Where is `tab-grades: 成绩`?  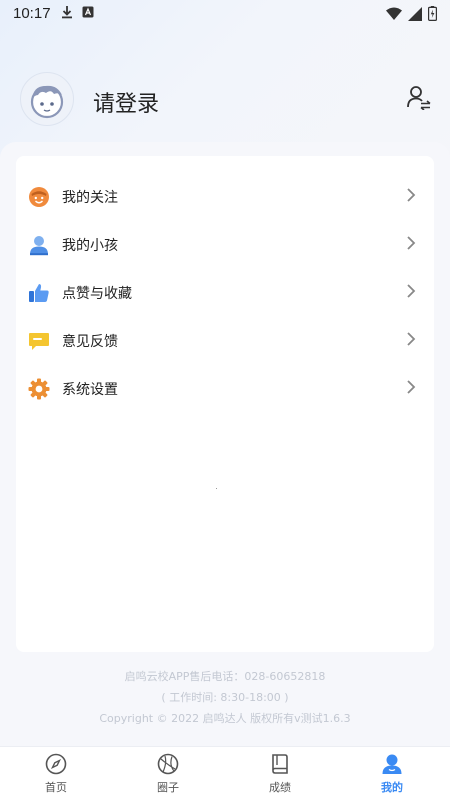
tab-grades: 成绩 is located at coordinates (280, 774).